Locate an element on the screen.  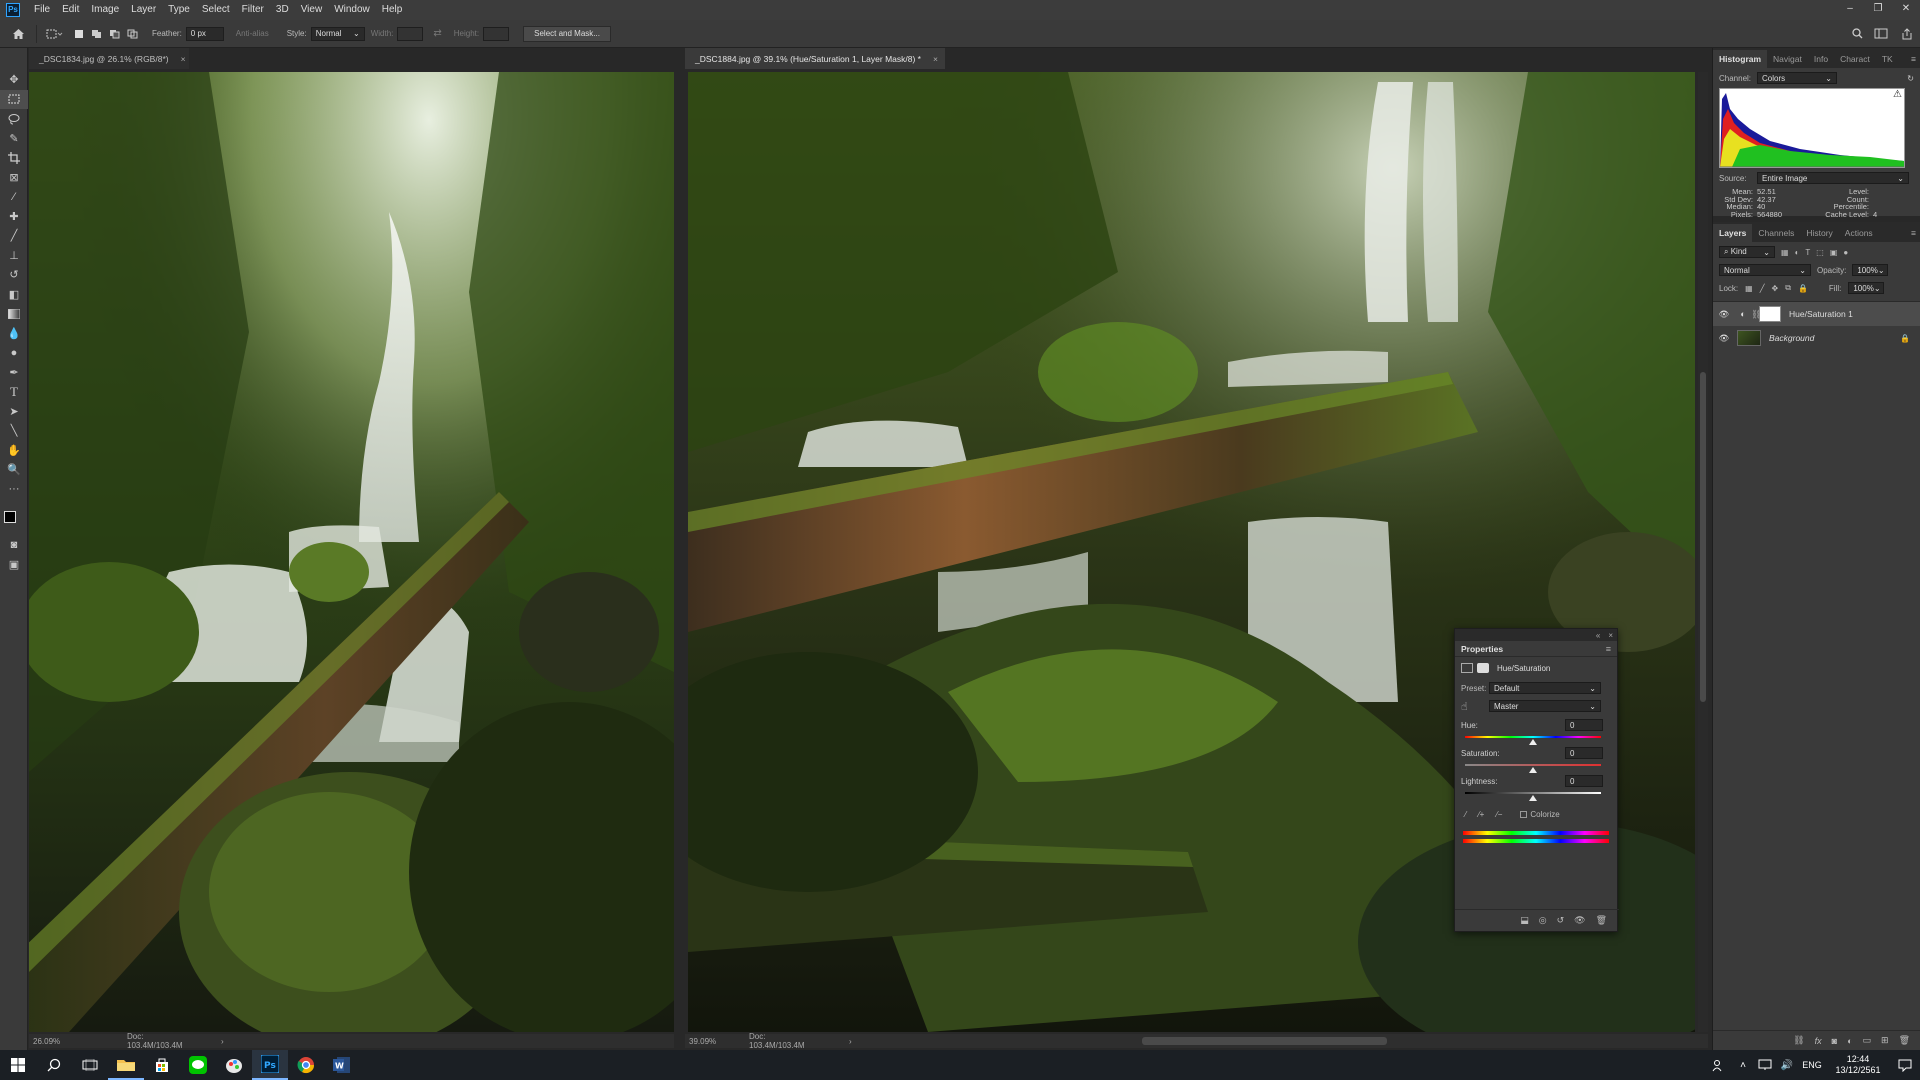
lock-artboard-icon: ⧉ is located at coordinates (1788, 288).